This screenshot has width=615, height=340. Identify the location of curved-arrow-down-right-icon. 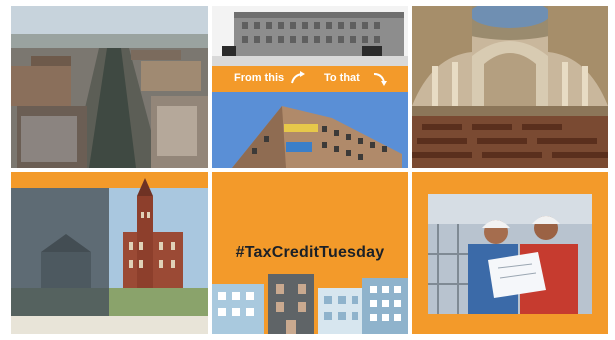
(380, 79).